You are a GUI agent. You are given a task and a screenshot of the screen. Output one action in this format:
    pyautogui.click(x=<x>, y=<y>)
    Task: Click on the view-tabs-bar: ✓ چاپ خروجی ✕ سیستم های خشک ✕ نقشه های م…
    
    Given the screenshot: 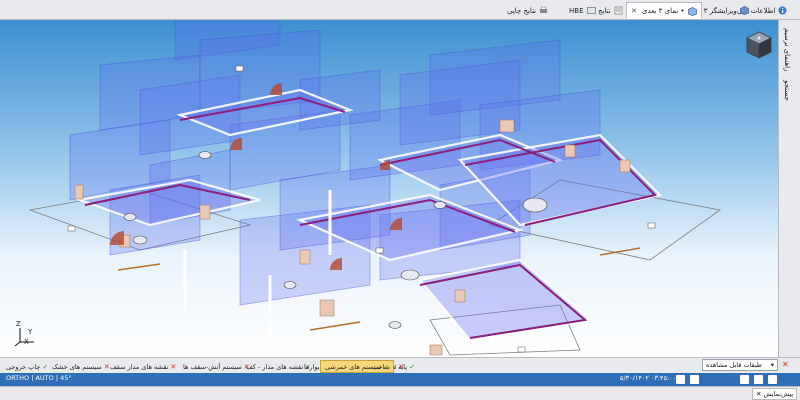 What is the action you would take?
    pyautogui.click(x=400, y=365)
    